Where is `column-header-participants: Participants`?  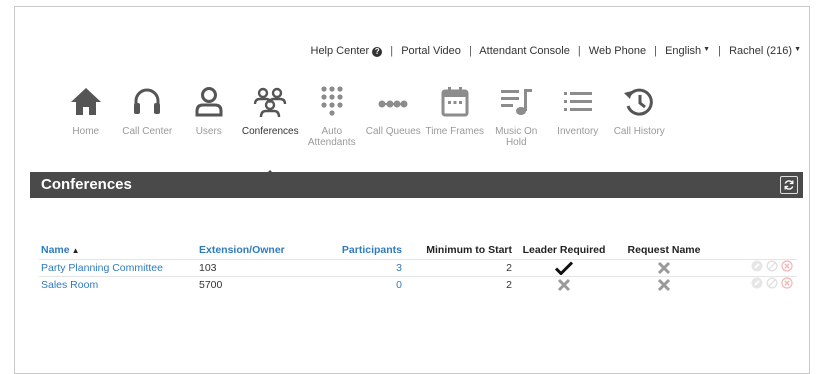
column-header-participants: Participants is located at coordinates (360, 250).